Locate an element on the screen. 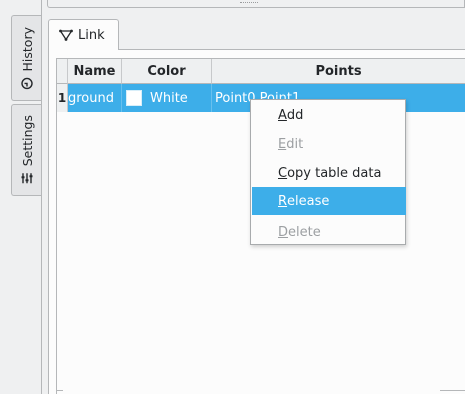 This screenshot has height=394, width=465. menu-item-copy-mnemonic: C is located at coordinates (283, 173).